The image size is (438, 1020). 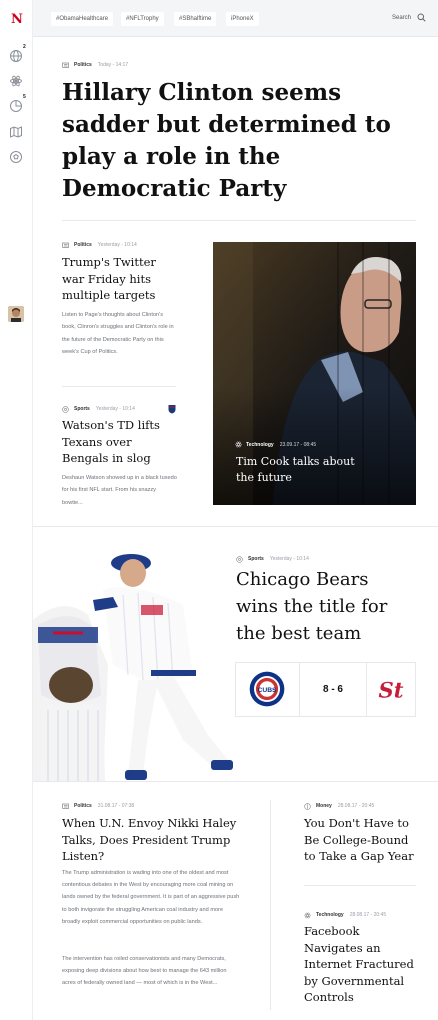 I want to click on money-icon, so click(x=308, y=806).